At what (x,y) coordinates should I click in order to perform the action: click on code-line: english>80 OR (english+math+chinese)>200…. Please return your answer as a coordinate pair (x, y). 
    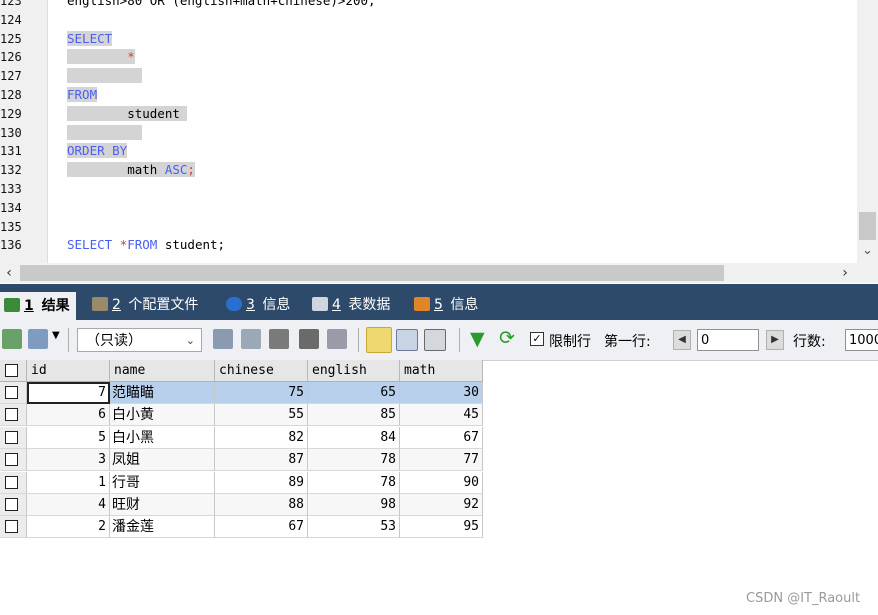
    Looking at the image, I should click on (221, 5).